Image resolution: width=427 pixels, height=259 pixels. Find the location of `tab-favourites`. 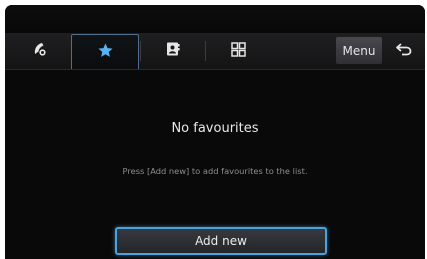

tab-favourites is located at coordinates (105, 51).